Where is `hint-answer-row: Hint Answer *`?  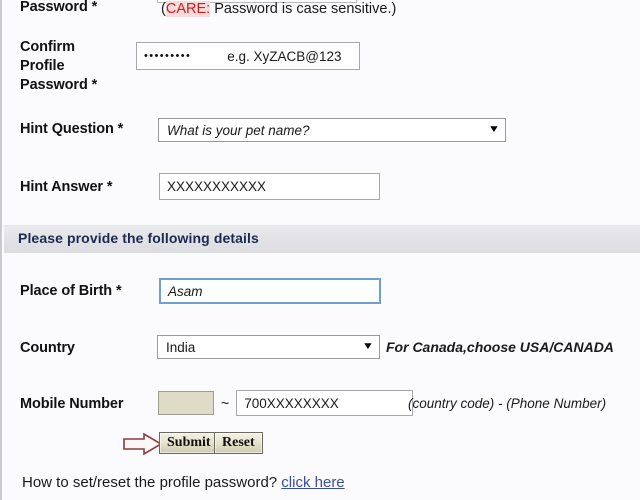
hint-answer-row: Hint Answer * is located at coordinates (66, 187).